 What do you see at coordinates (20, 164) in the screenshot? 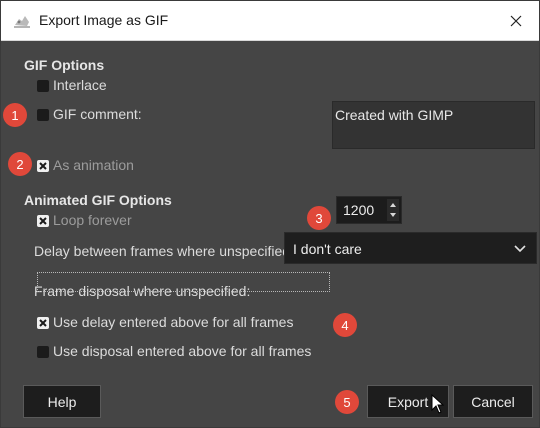
I see `annotation-badge-2: 2` at bounding box center [20, 164].